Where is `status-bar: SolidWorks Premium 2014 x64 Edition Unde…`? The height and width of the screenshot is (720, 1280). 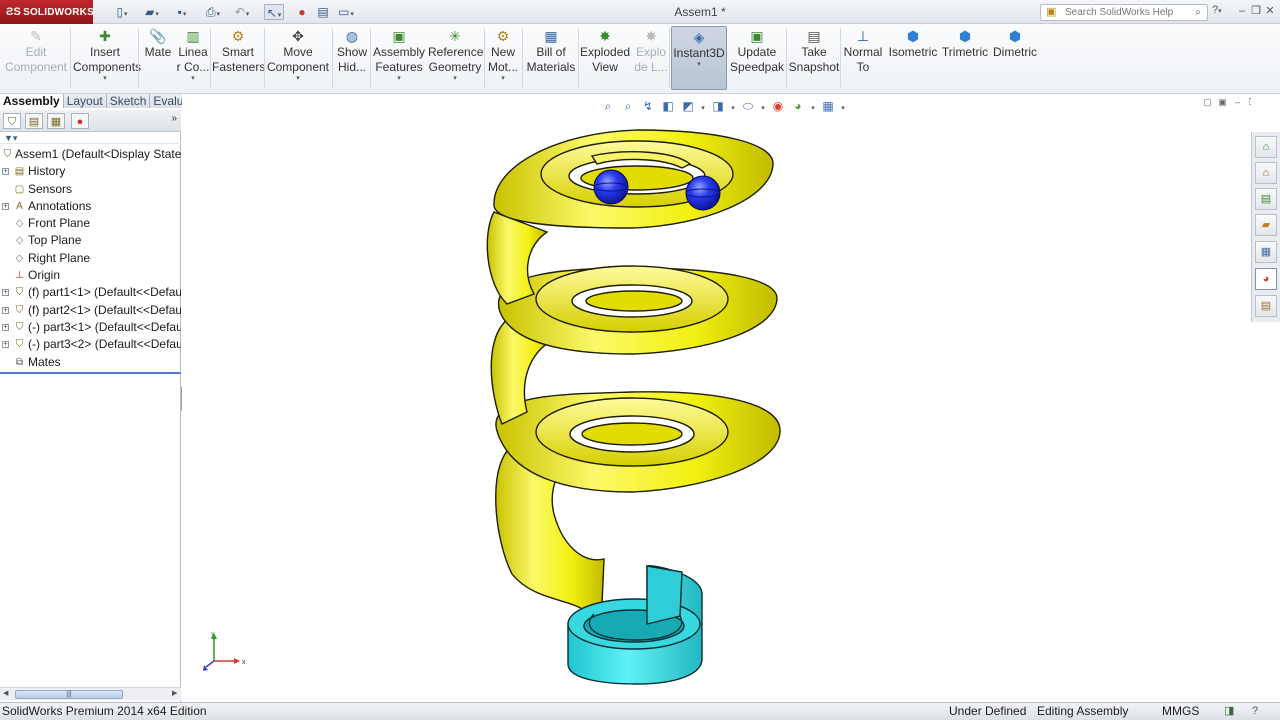 status-bar: SolidWorks Premium 2014 x64 Edition Unde… is located at coordinates (640, 711).